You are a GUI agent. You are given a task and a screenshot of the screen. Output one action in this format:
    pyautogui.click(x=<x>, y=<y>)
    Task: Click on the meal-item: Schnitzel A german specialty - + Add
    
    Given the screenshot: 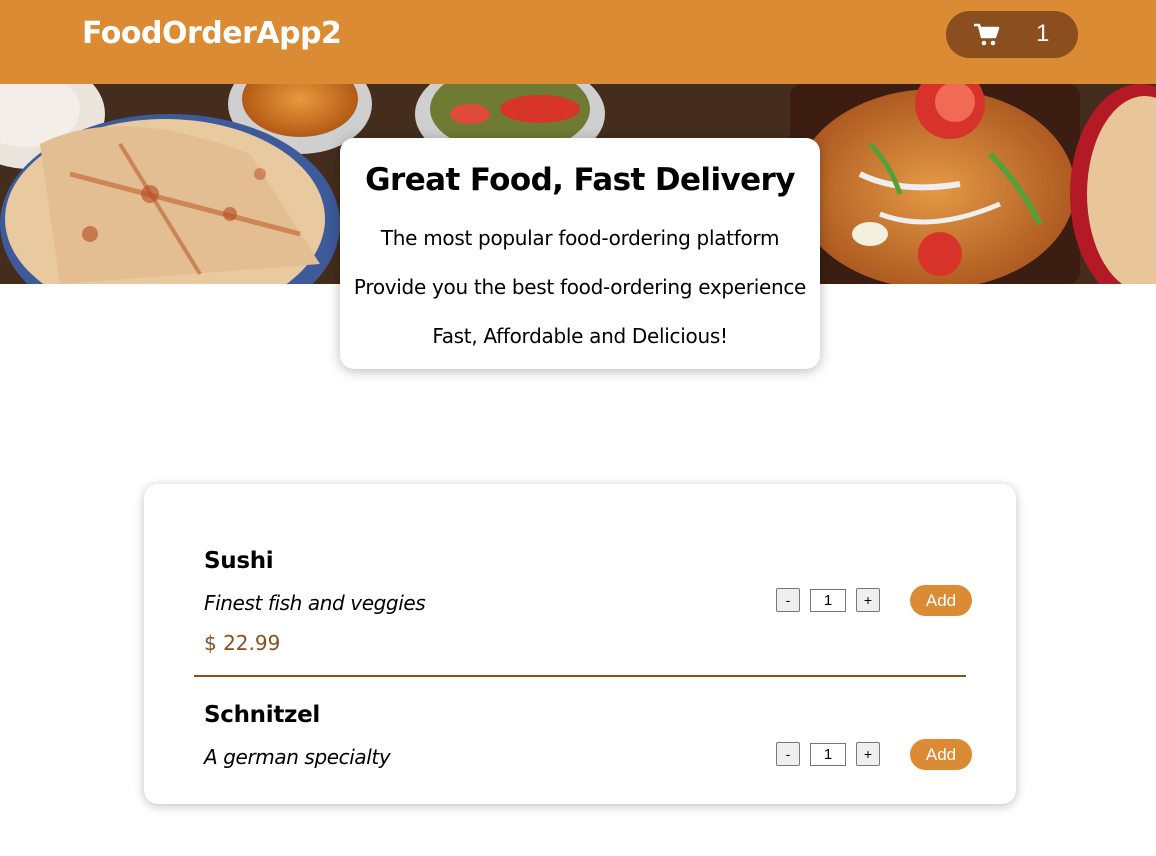 What is the action you would take?
    pyautogui.click(x=583, y=779)
    